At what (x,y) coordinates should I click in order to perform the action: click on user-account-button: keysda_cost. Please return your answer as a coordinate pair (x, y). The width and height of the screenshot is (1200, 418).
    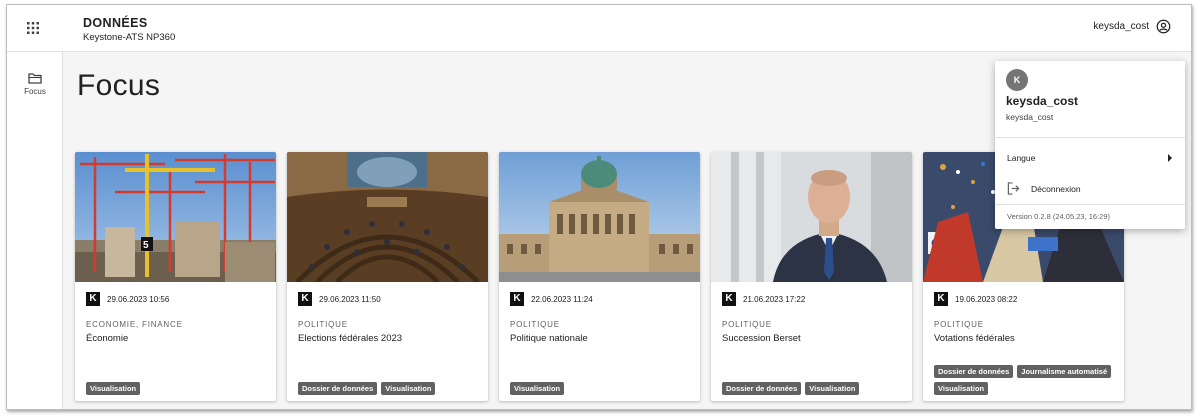
    Looking at the image, I should click on (1132, 26).